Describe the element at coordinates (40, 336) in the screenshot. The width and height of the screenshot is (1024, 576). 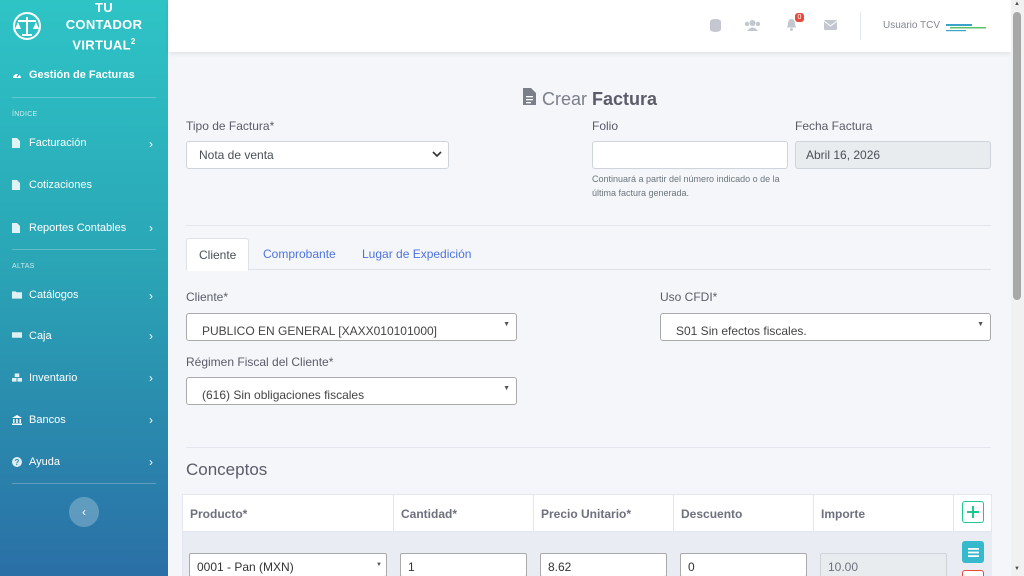
I see `sidebar-item-label: Caja` at that location.